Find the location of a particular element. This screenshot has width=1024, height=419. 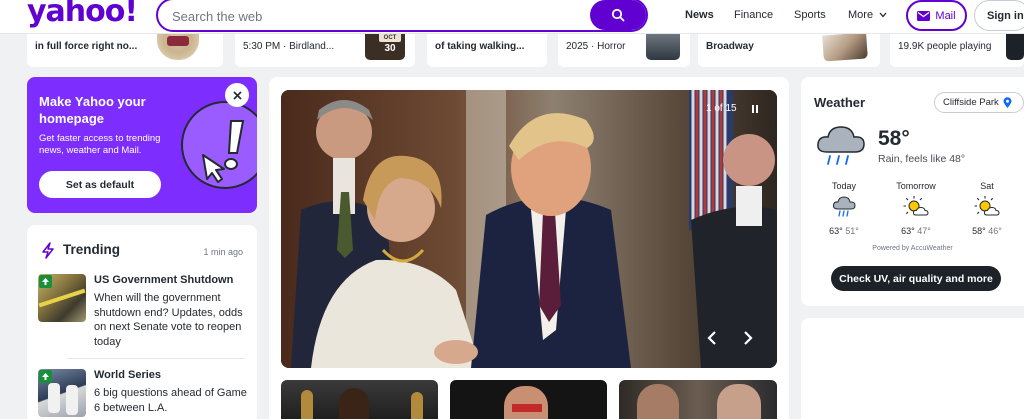

trending-headline: World Series is located at coordinates (128, 375).